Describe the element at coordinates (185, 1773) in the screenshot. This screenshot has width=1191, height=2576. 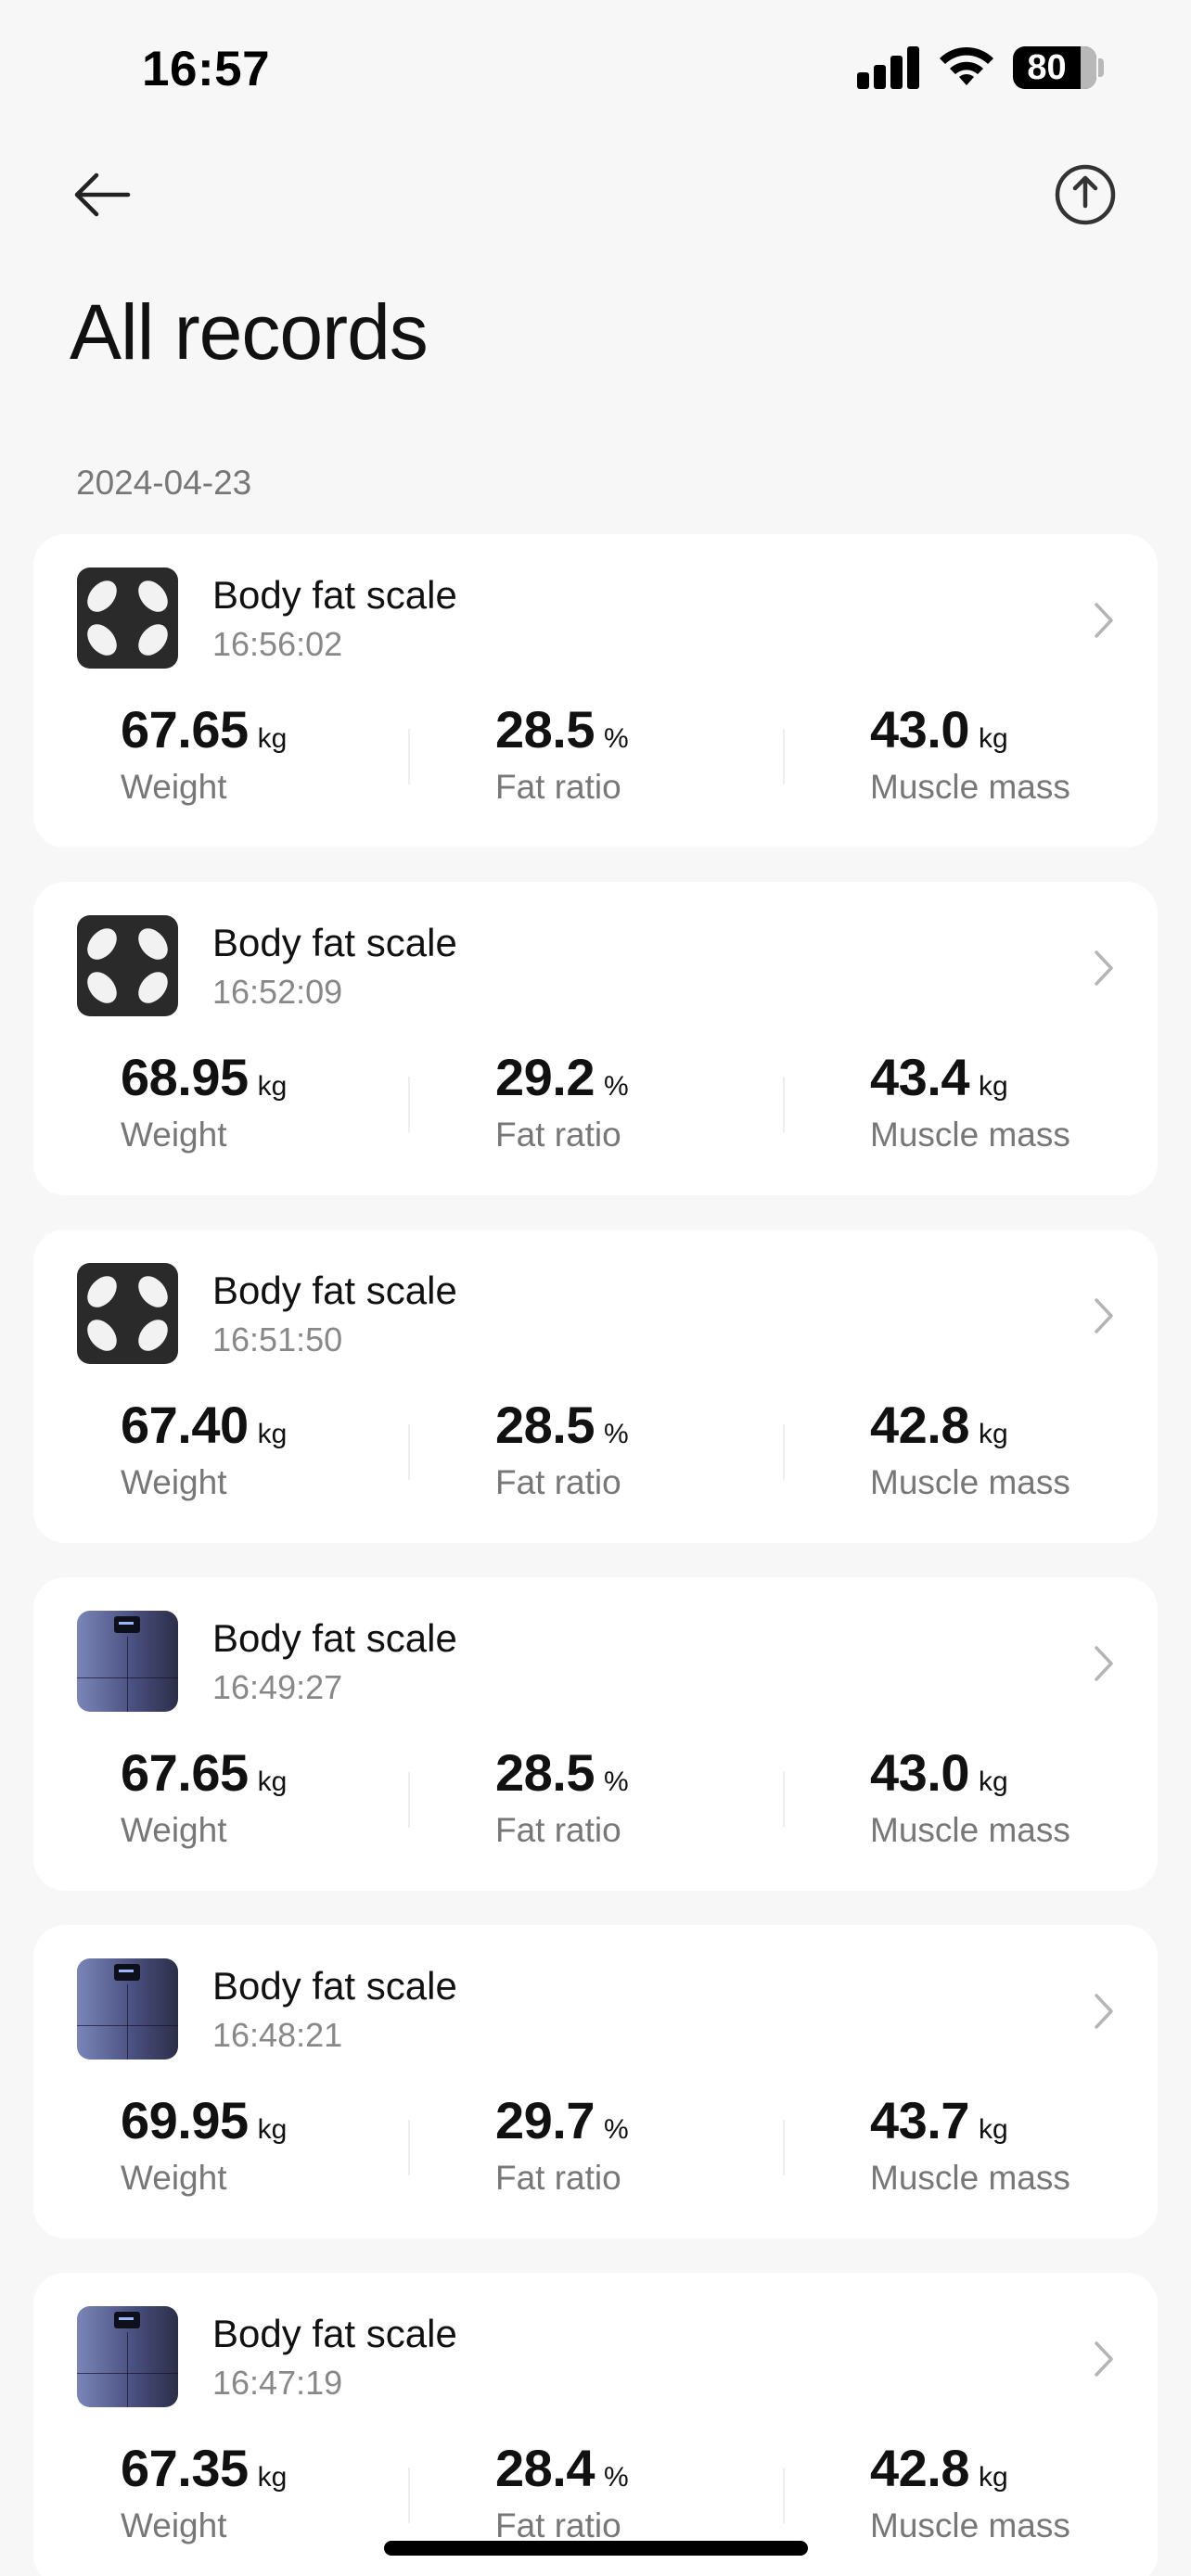
I see `weight-value: 67.65` at that location.